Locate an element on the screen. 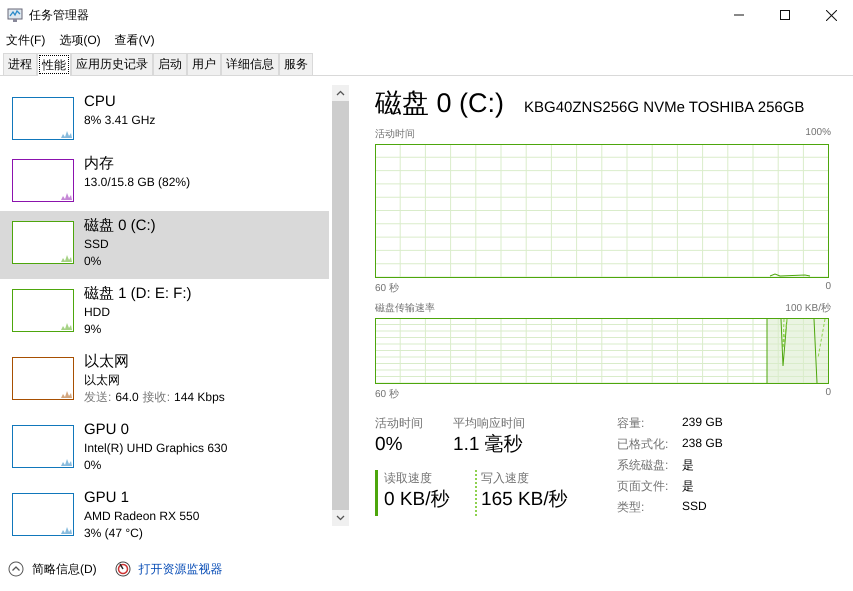 The height and width of the screenshot is (591, 853). property-label: 容量: is located at coordinates (631, 423).